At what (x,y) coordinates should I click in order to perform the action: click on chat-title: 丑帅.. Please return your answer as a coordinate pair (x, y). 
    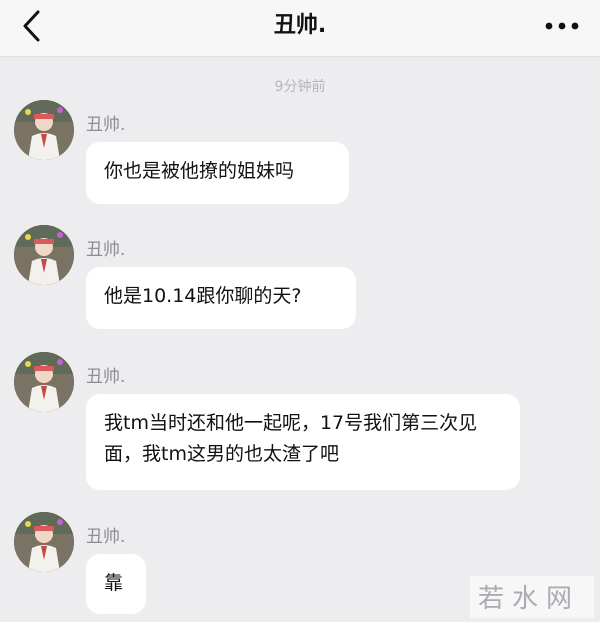
    Looking at the image, I should click on (300, 25).